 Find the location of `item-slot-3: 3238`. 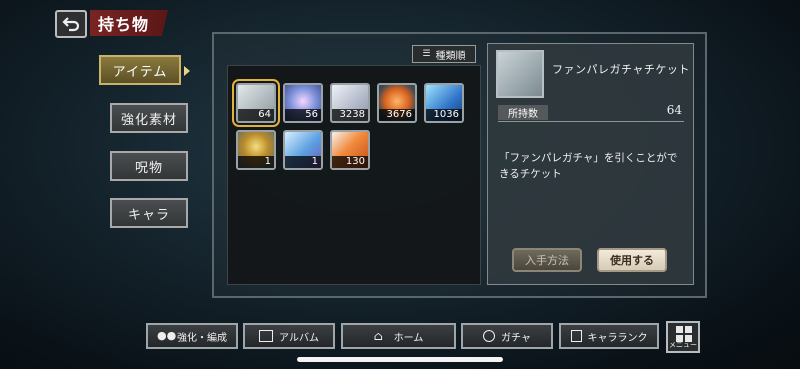

item-slot-3: 3238 is located at coordinates (350, 103).